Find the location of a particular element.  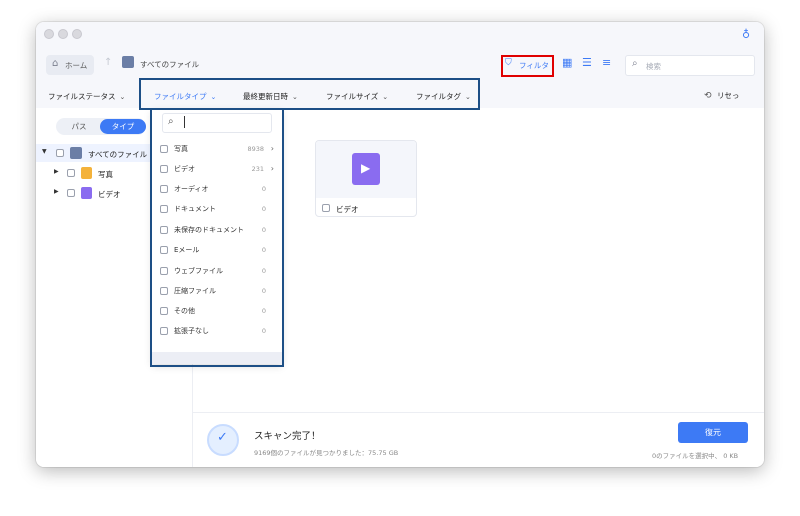

scan-complete-icon: ✓ is located at coordinates (223, 440).